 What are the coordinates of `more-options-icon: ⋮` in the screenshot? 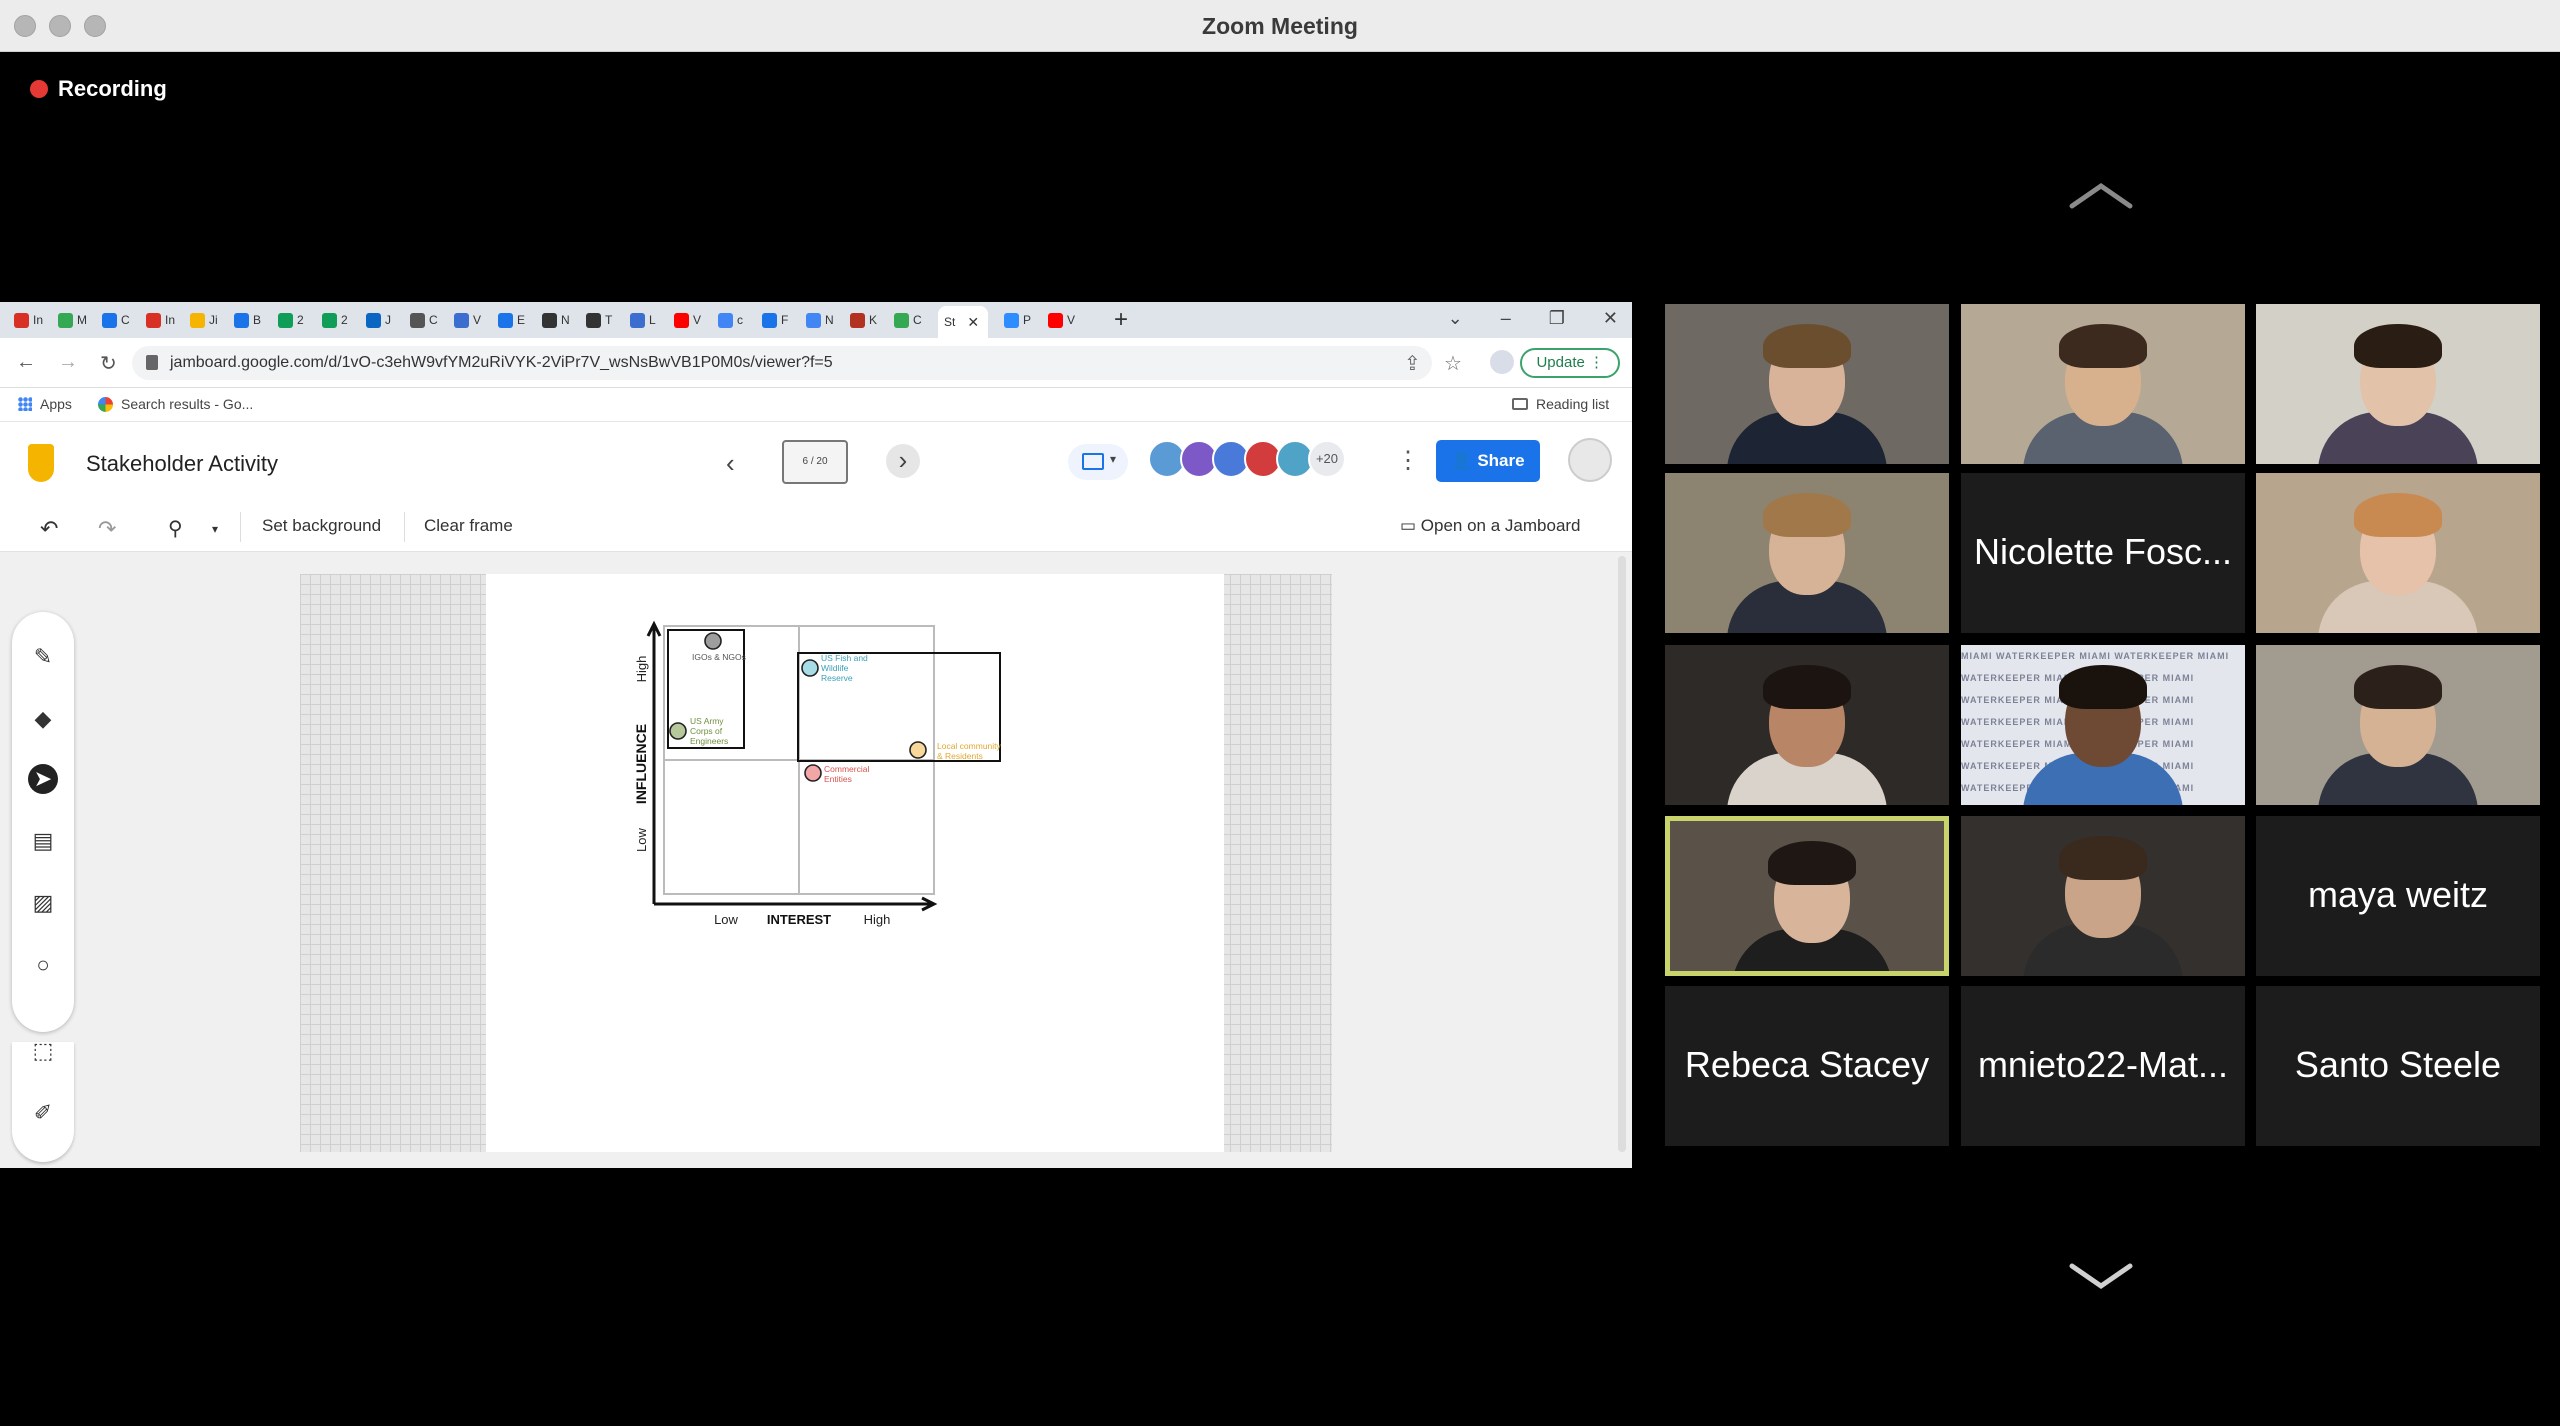 It's located at (1408, 460).